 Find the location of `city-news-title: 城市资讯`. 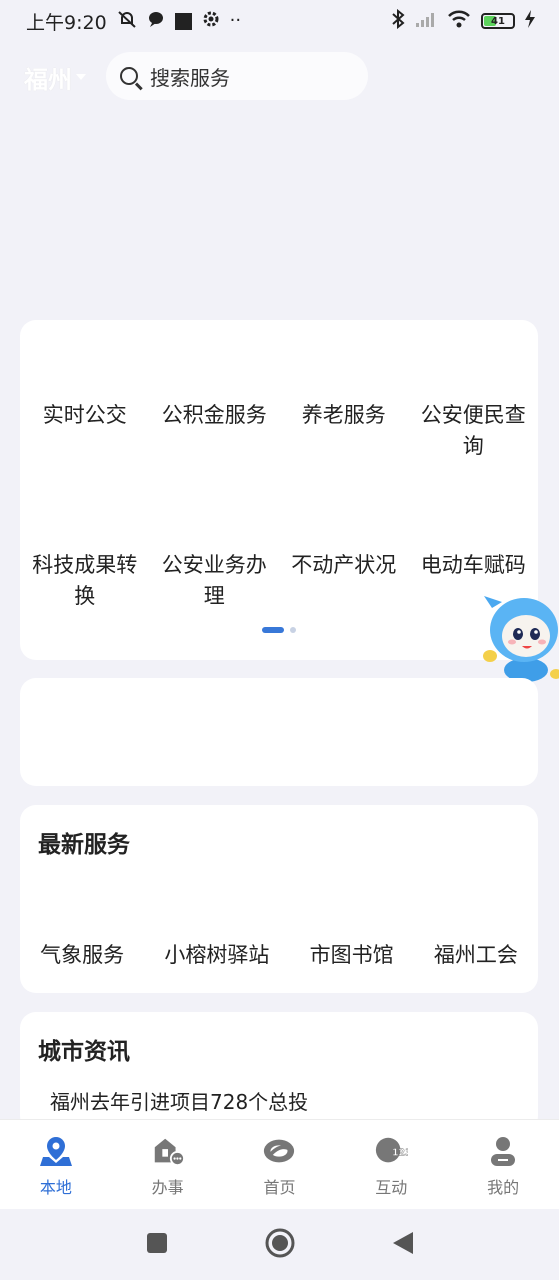

city-news-title: 城市资讯 is located at coordinates (84, 1052).